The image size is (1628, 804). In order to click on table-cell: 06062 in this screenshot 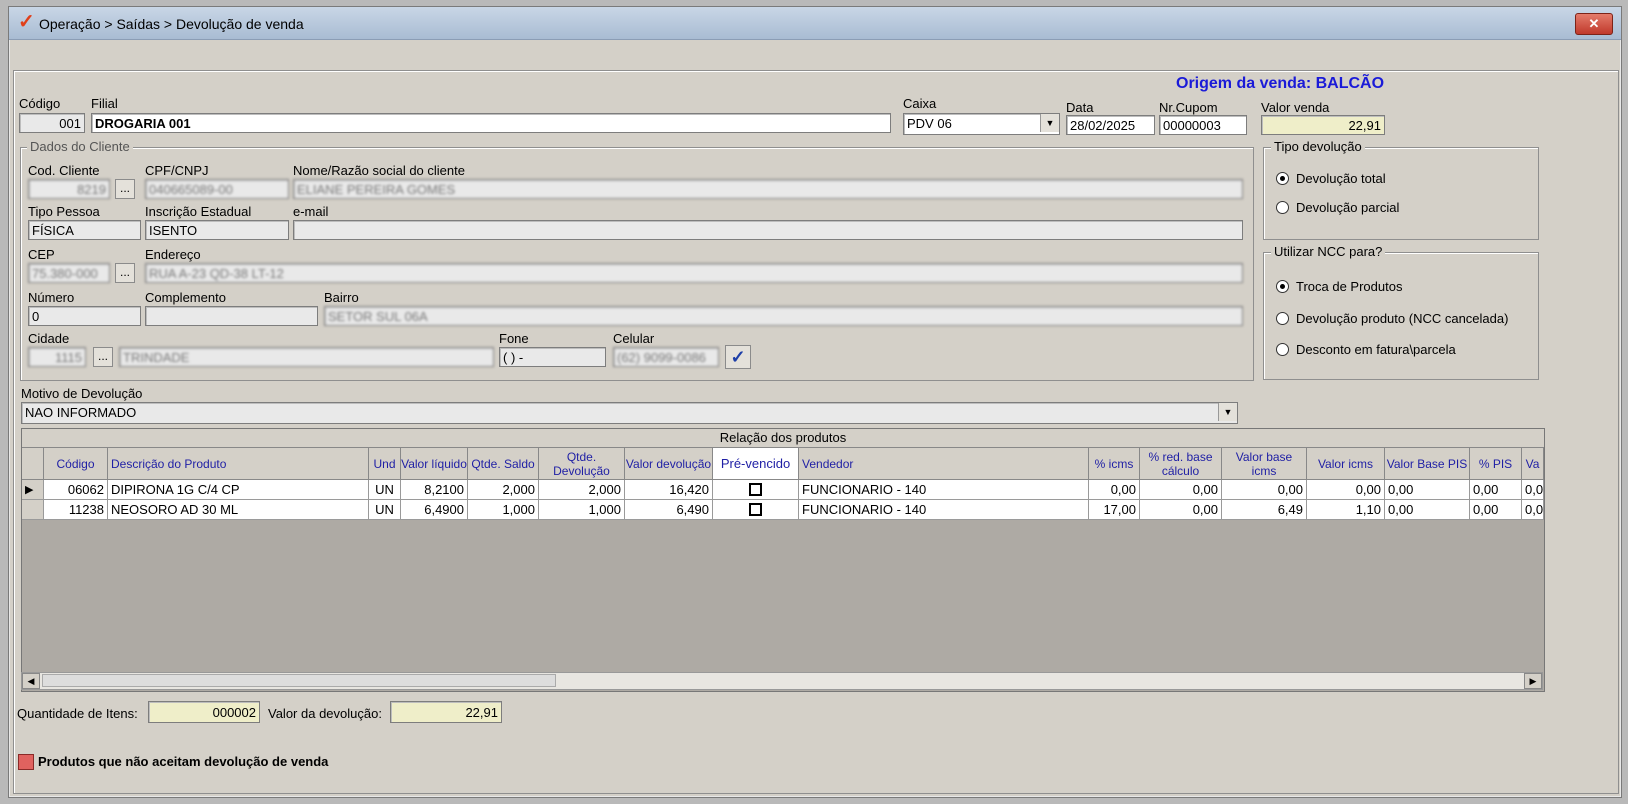, I will do `click(76, 490)`.